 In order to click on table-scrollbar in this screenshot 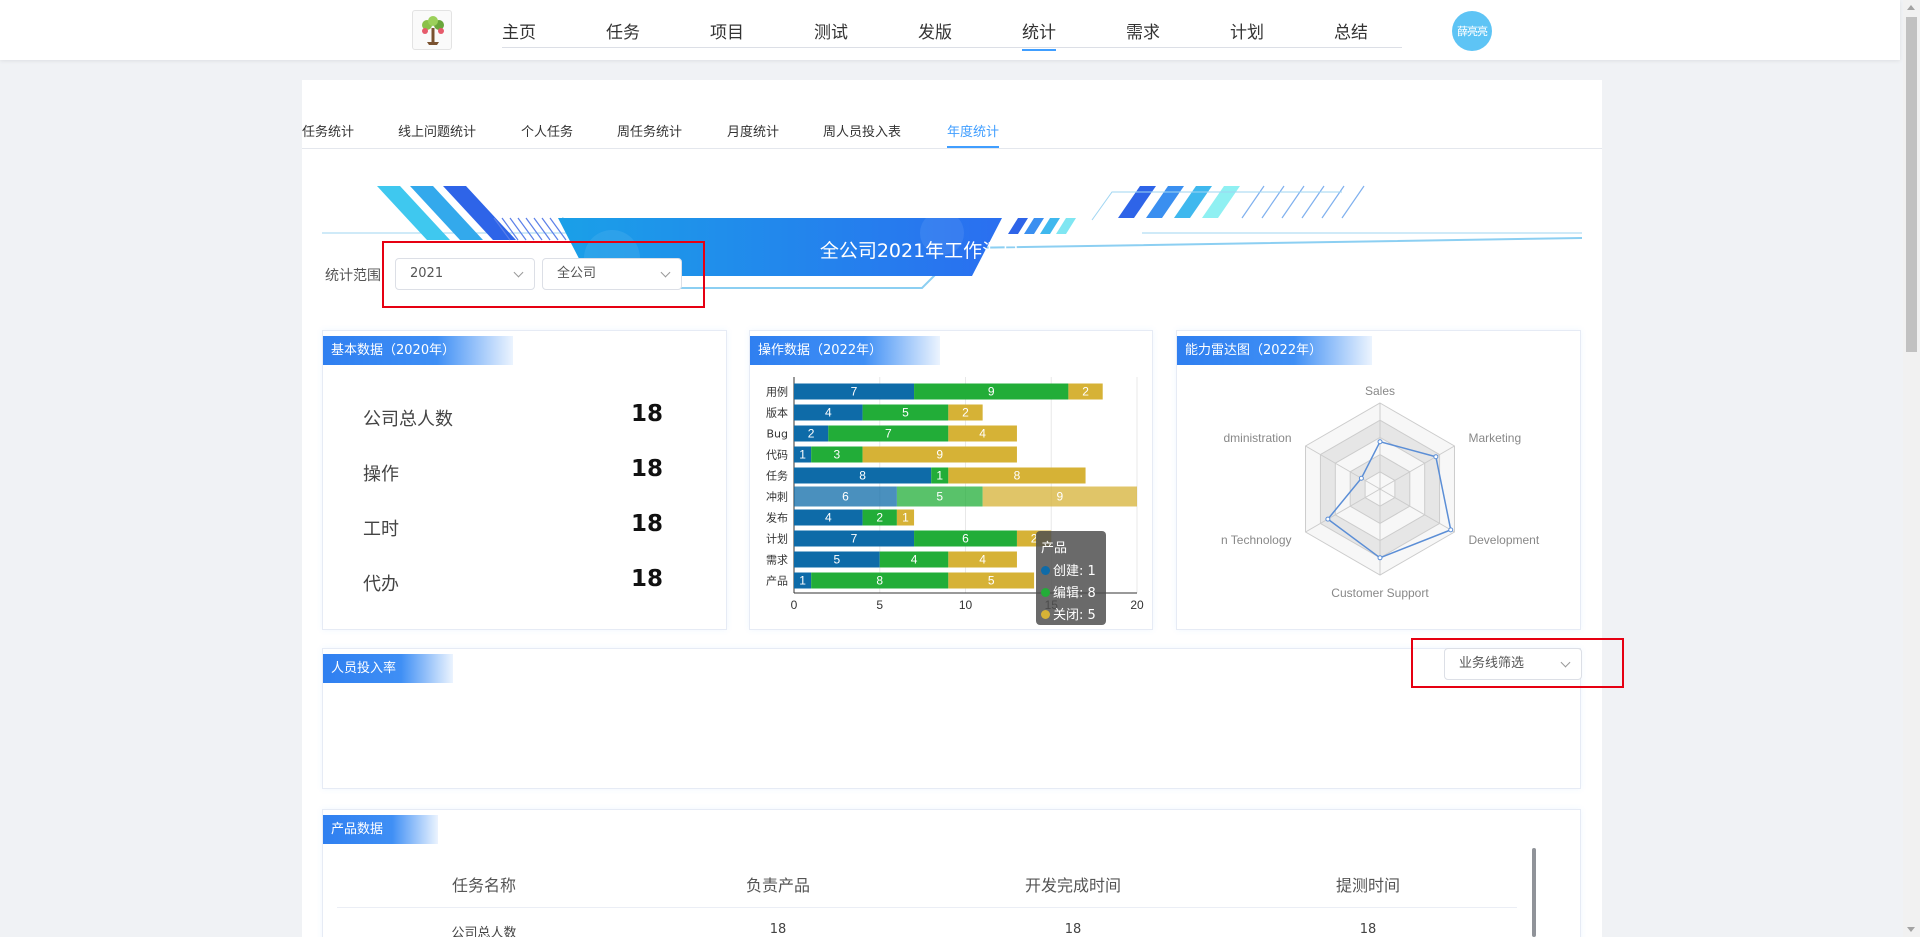, I will do `click(1534, 892)`.